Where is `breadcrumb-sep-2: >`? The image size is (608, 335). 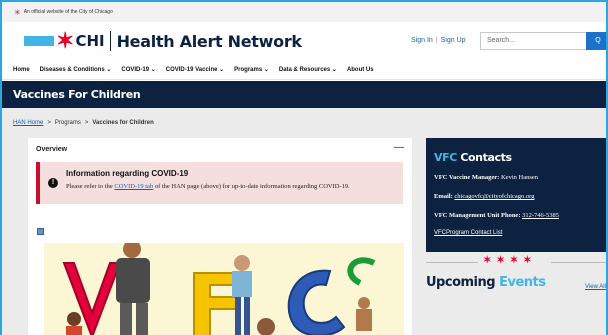
breadcrumb-sep-2: > is located at coordinates (86, 123).